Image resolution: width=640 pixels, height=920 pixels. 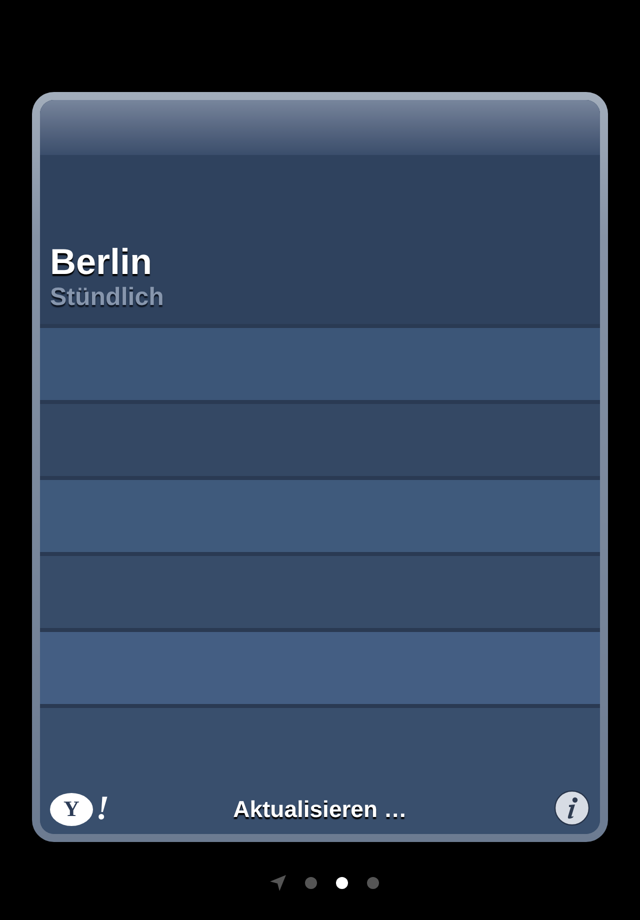 I want to click on info-button, so click(x=572, y=808).